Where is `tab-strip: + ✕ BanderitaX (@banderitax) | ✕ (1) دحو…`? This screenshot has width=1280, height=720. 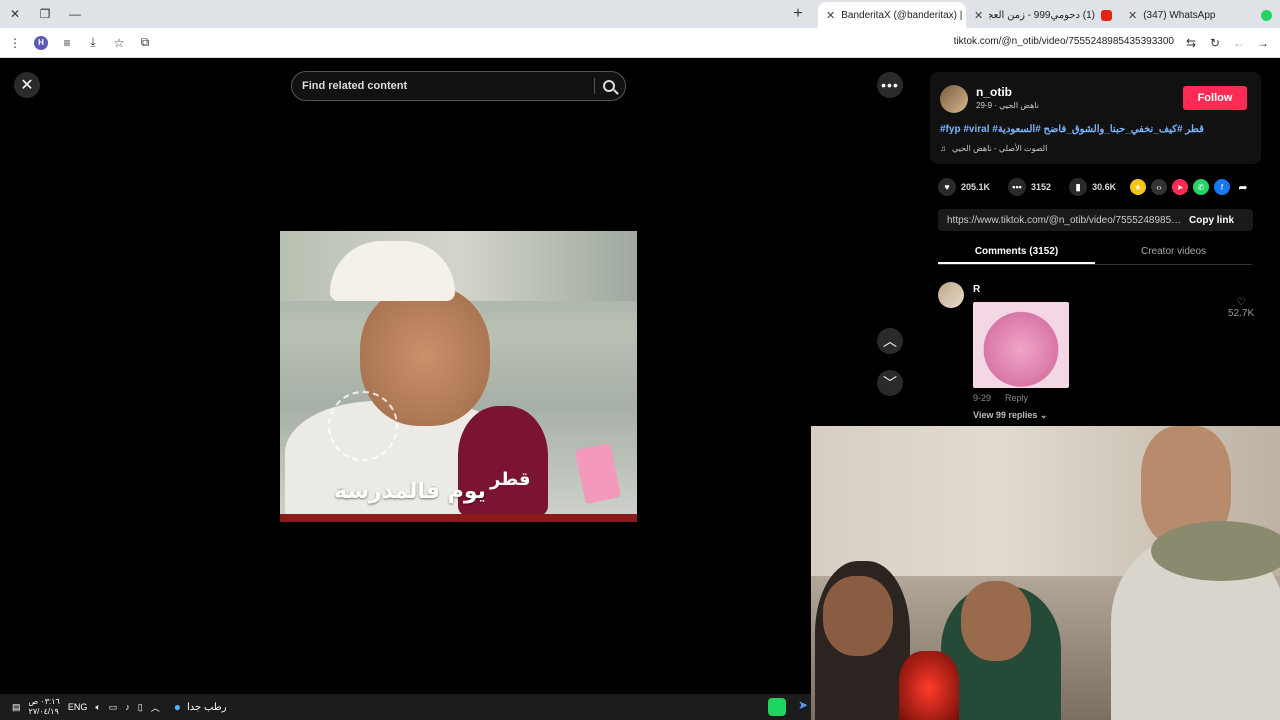 tab-strip: + ✕ BanderitaX (@banderitax) | ✕ (1) دحو… is located at coordinates (1032, 14).